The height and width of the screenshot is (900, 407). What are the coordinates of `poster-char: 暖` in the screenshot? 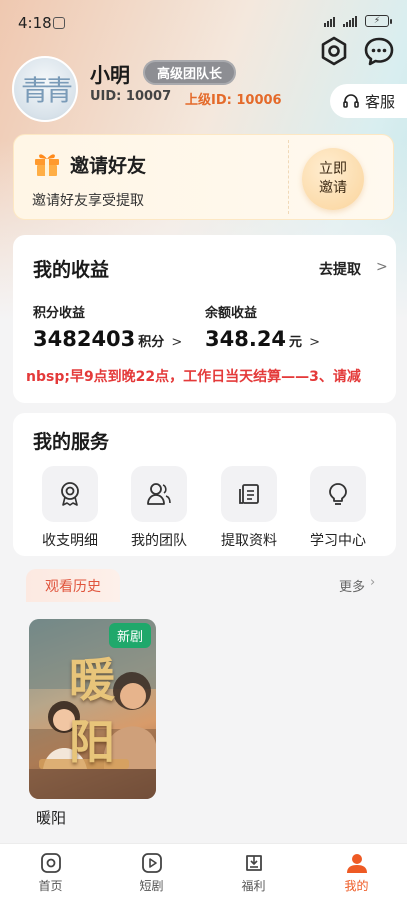 It's located at (92, 680).